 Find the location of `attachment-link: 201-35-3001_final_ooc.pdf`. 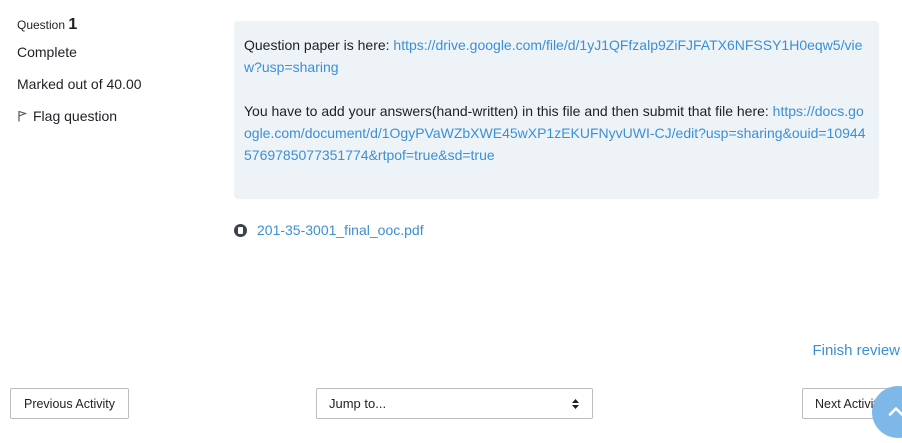

attachment-link: 201-35-3001_final_ooc.pdf is located at coordinates (340, 230).